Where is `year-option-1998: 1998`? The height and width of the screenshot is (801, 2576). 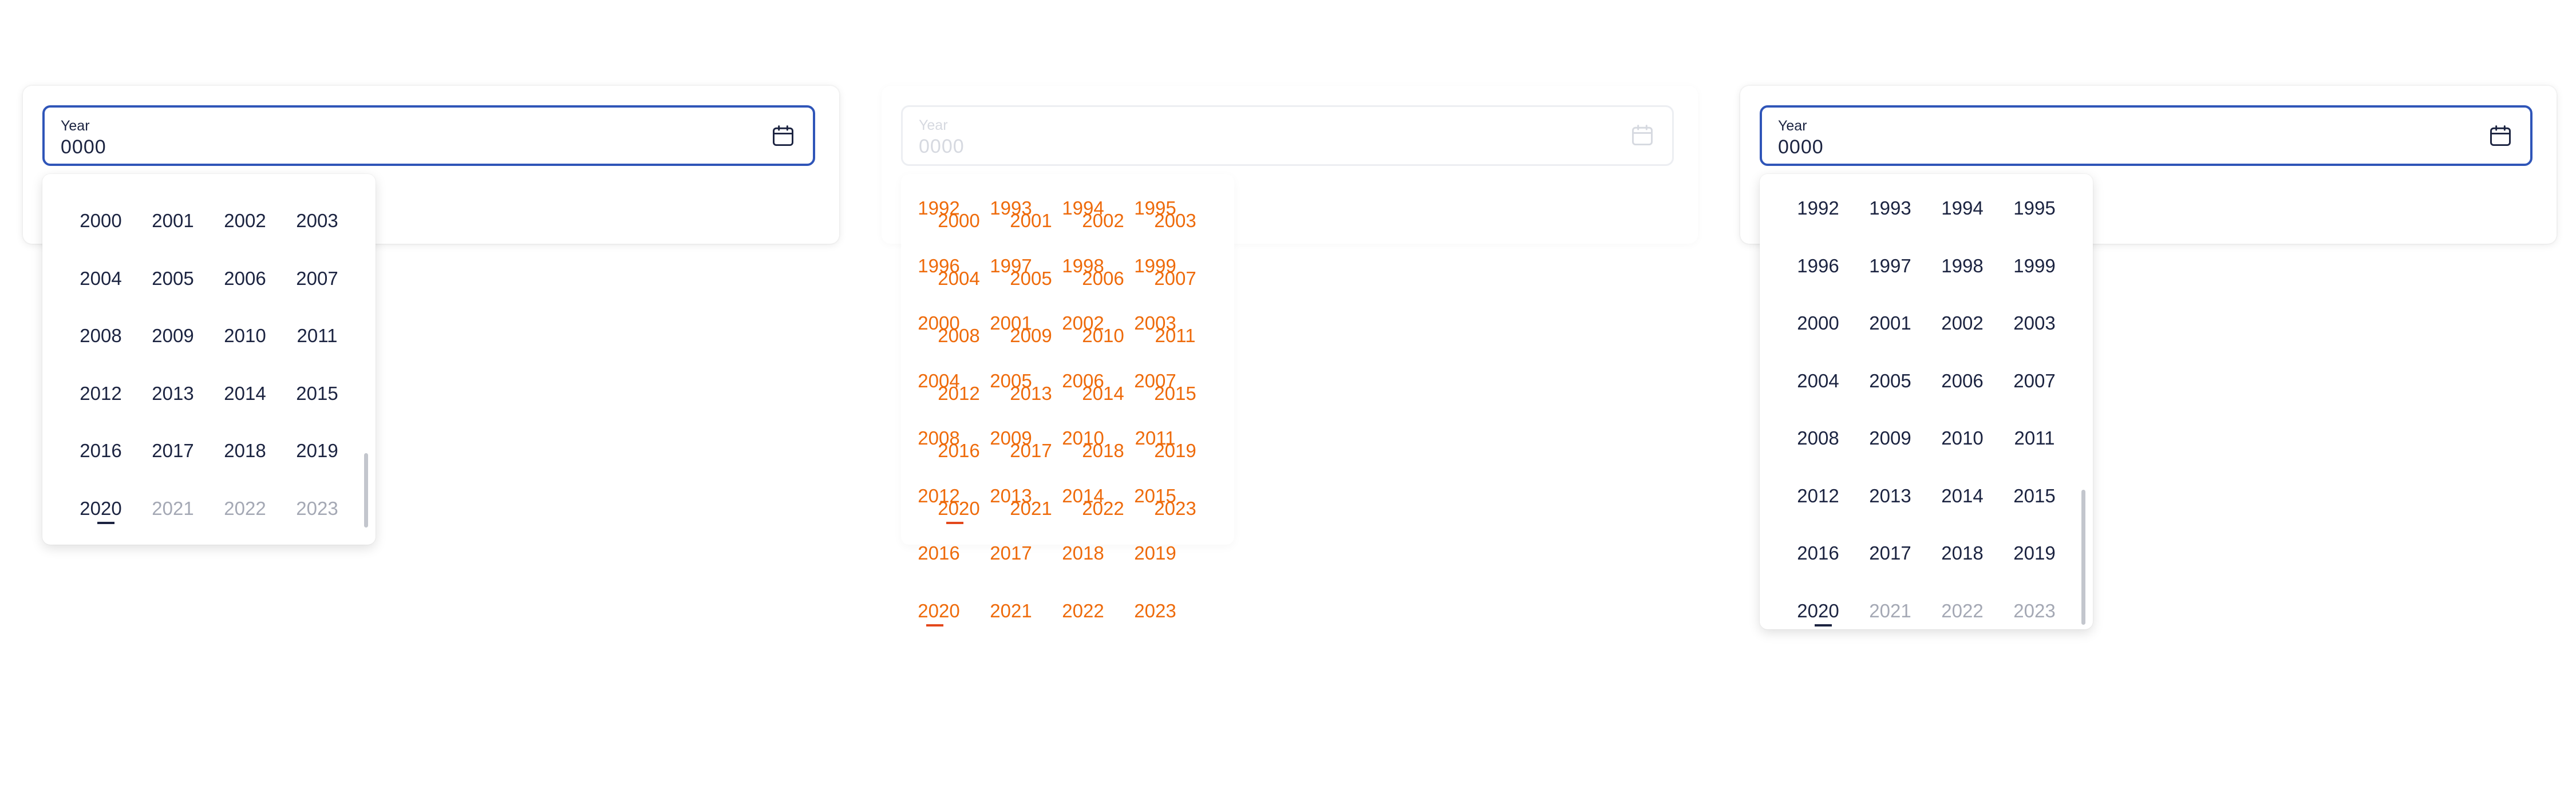
year-option-1998: 1998 is located at coordinates (1962, 266).